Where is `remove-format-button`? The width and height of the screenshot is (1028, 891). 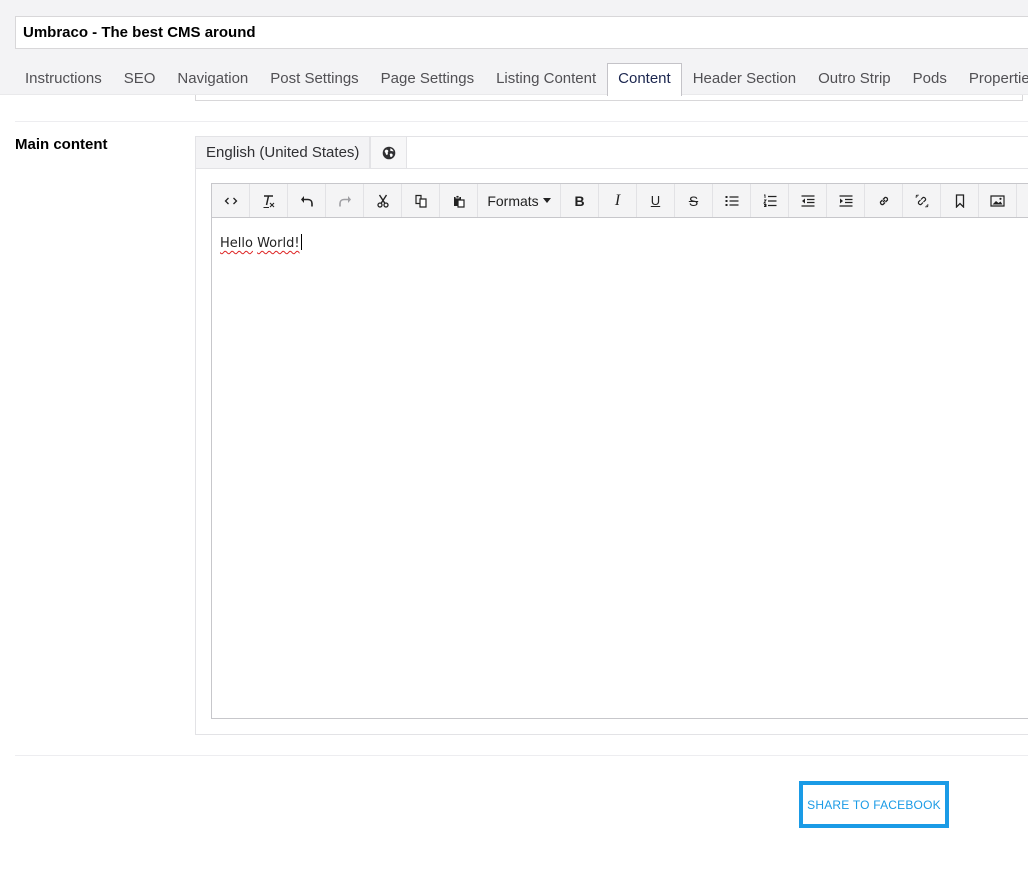 remove-format-button is located at coordinates (269, 200).